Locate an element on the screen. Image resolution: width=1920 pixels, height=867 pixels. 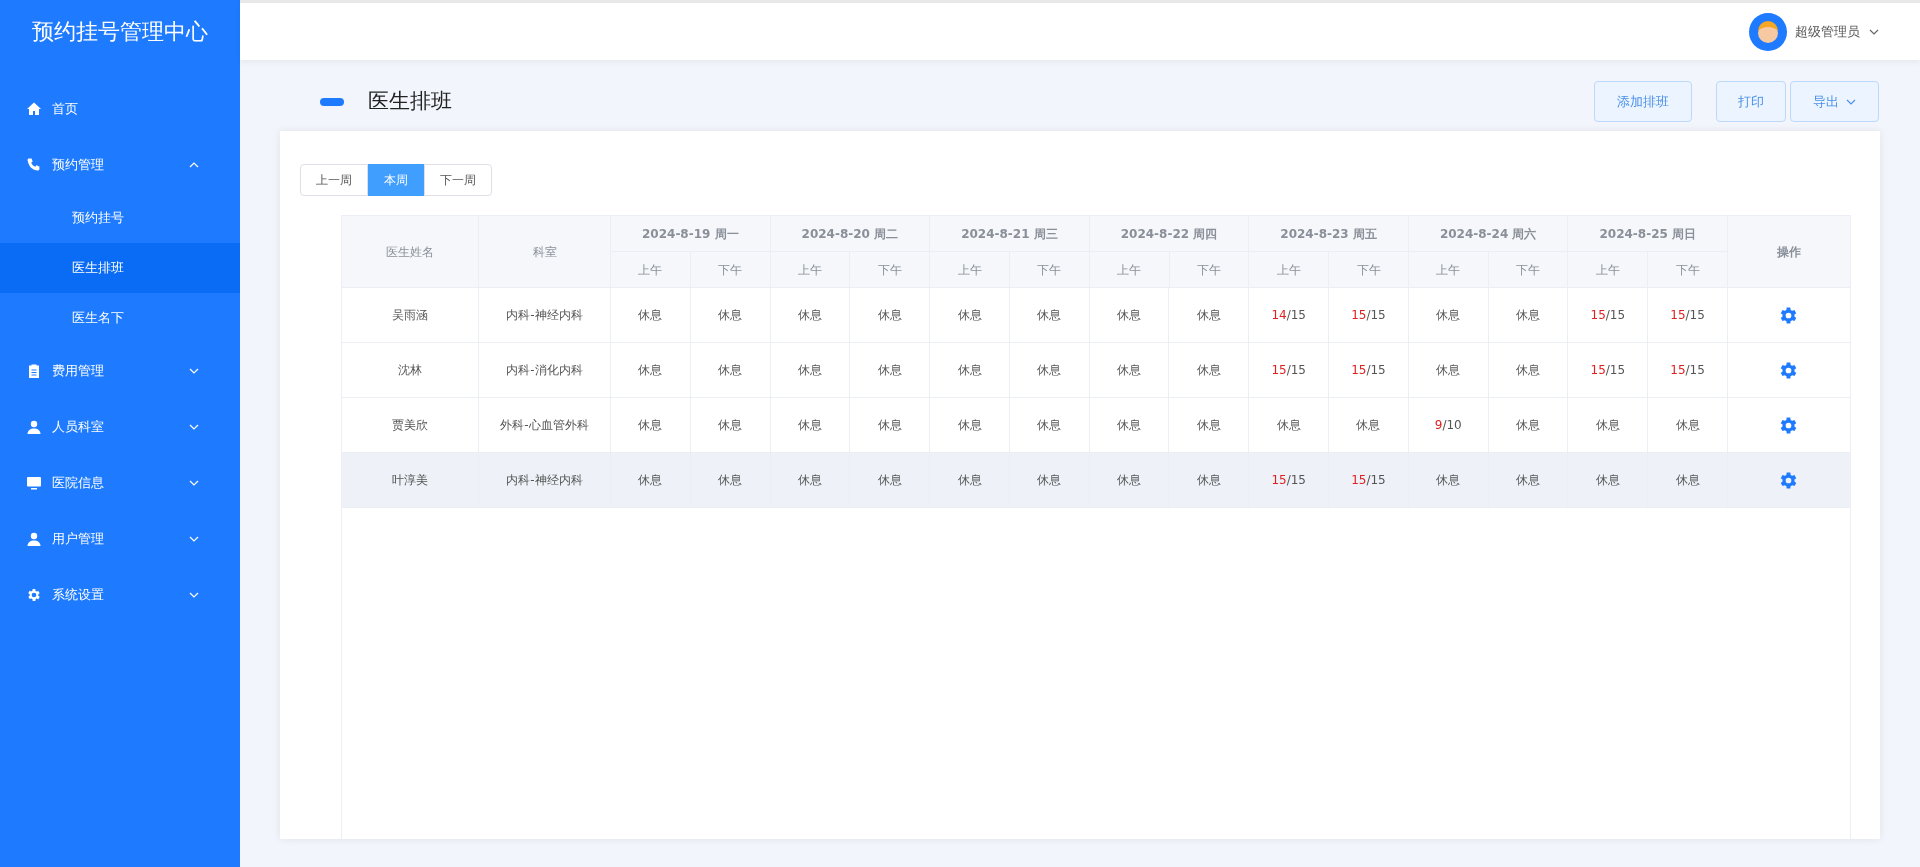
page-title: 医生排班 is located at coordinates (410, 101).